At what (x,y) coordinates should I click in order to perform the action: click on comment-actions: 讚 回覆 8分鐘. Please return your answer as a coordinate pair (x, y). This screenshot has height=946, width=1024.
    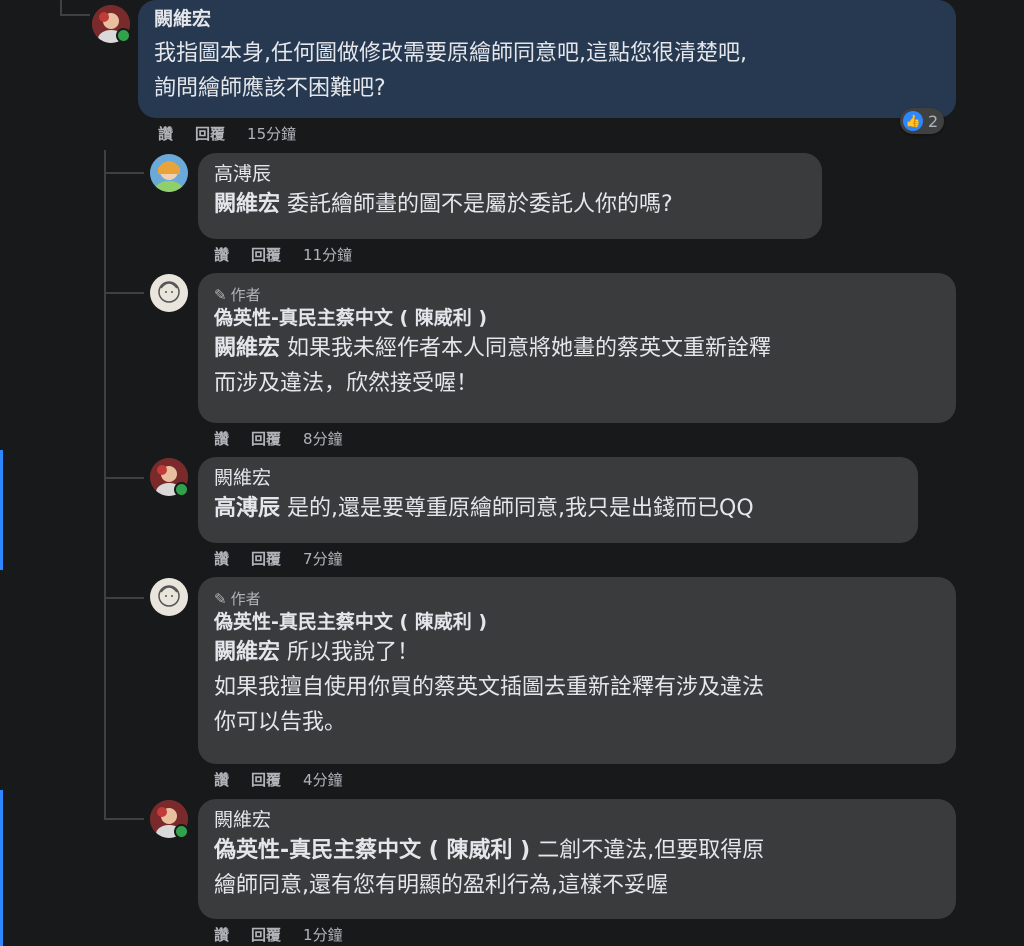
    Looking at the image, I should click on (278, 438).